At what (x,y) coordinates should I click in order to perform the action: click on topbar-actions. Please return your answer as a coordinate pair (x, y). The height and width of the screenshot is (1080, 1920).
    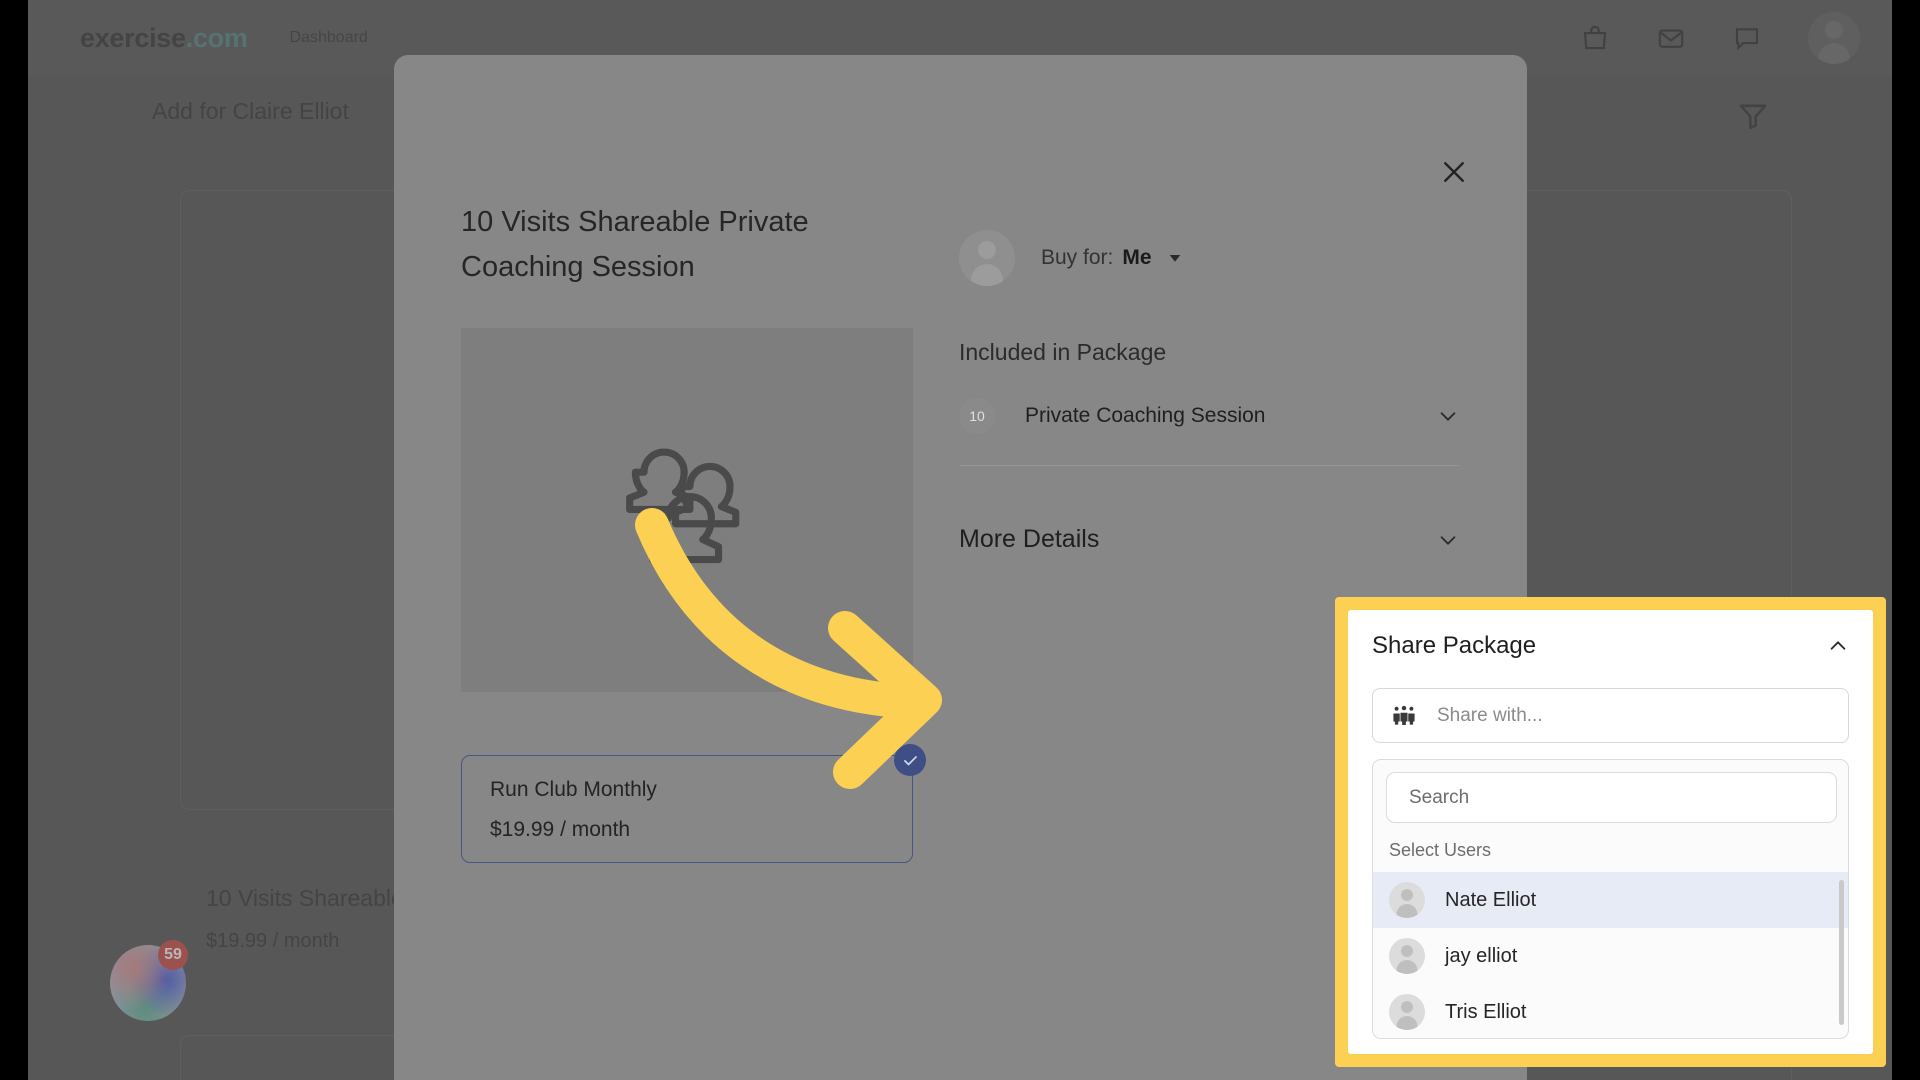
    Looking at the image, I should click on (1720, 38).